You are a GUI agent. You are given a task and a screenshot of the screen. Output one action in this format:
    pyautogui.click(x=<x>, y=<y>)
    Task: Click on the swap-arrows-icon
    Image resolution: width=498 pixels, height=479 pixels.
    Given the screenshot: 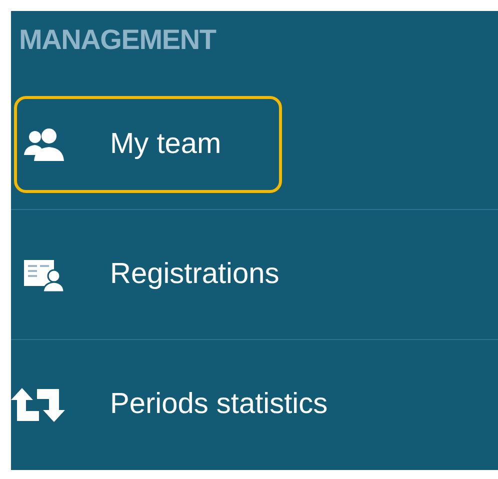 What is the action you would take?
    pyautogui.click(x=38, y=405)
    